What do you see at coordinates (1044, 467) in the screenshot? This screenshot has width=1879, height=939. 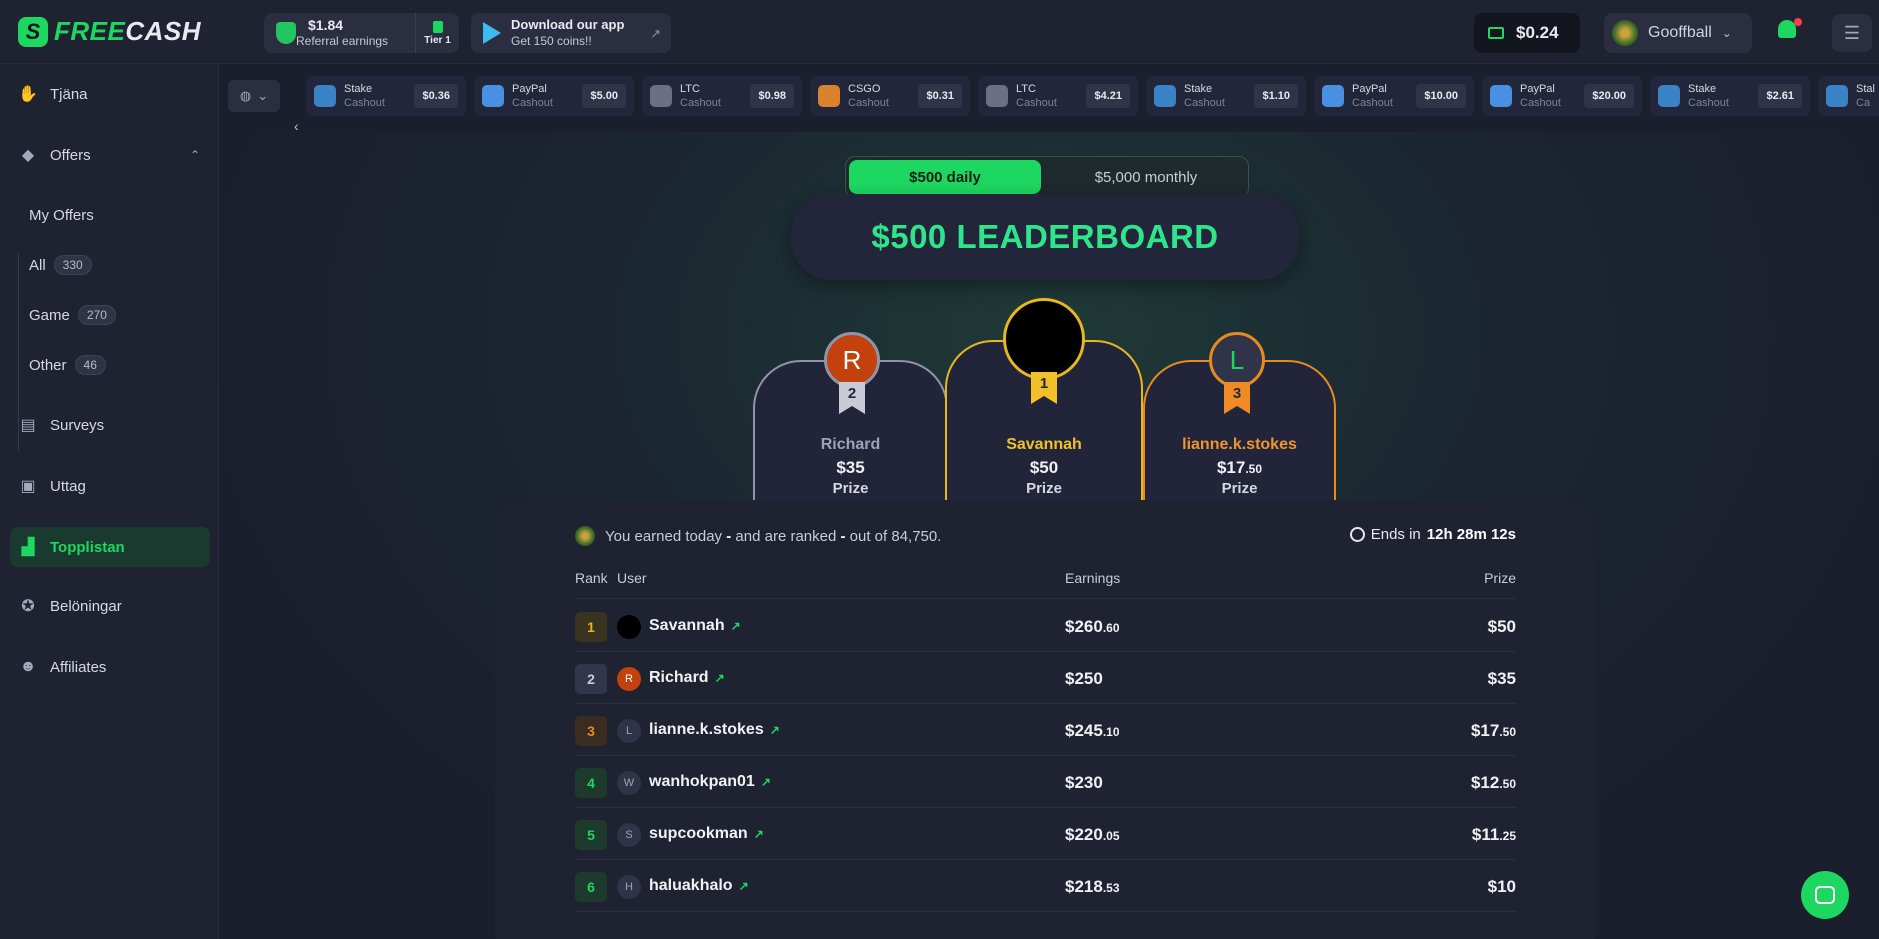 I see `podium-prize: $50` at bounding box center [1044, 467].